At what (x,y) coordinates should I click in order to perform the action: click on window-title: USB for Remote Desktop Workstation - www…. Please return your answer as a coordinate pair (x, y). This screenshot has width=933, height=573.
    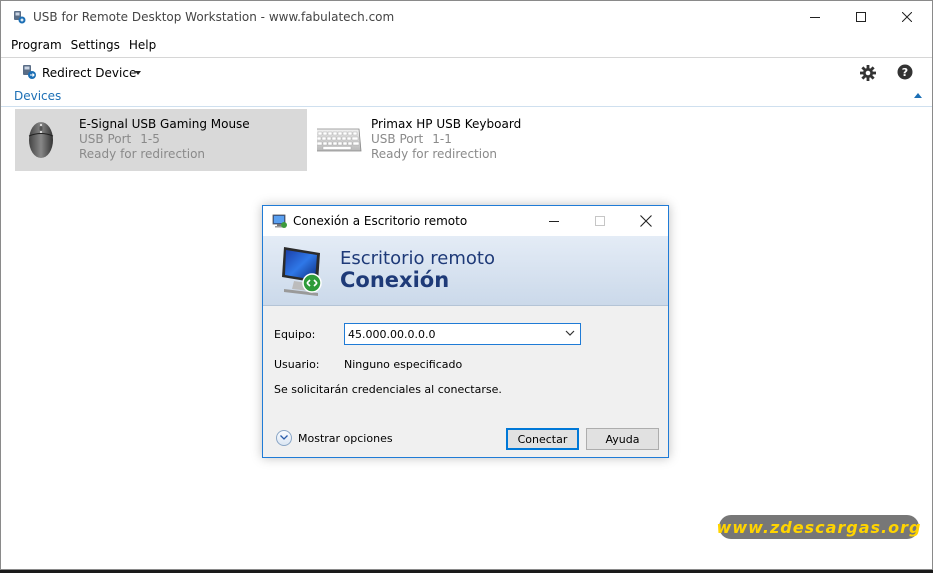
    Looking at the image, I should click on (214, 17).